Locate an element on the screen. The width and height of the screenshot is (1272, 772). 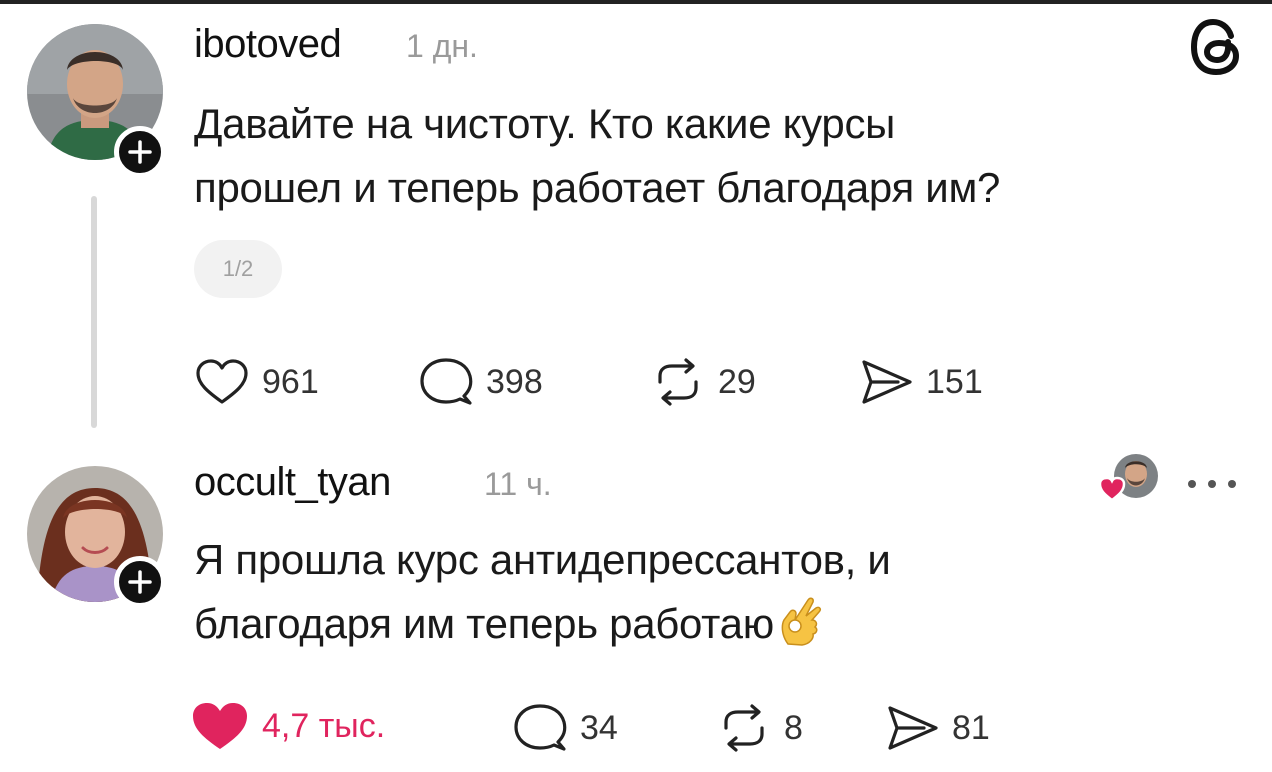
author-avatar-icon is located at coordinates (1128, 478).